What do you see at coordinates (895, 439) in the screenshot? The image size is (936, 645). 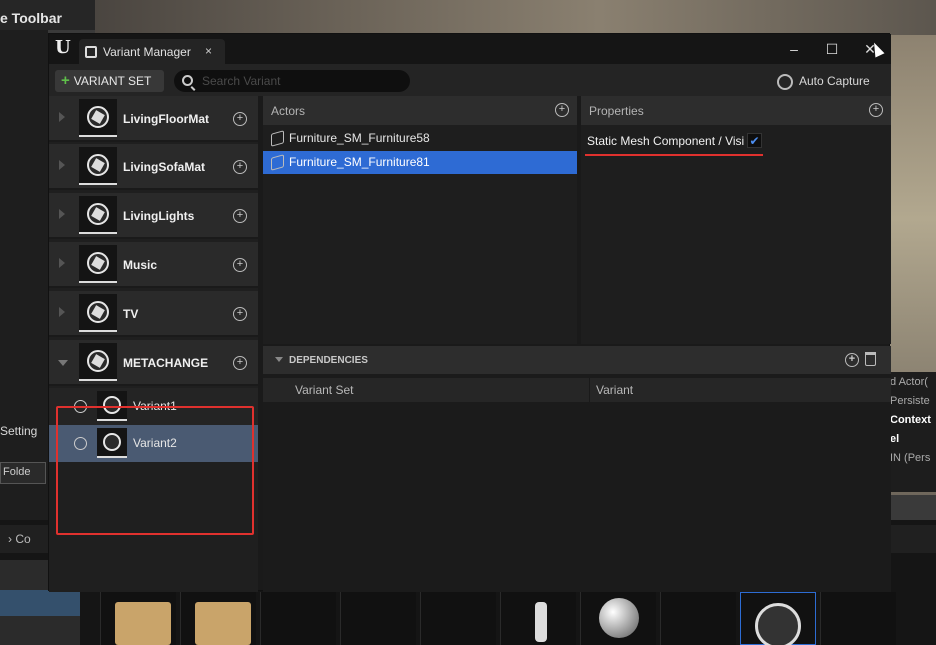 I see `background-detail-line: el` at bounding box center [895, 439].